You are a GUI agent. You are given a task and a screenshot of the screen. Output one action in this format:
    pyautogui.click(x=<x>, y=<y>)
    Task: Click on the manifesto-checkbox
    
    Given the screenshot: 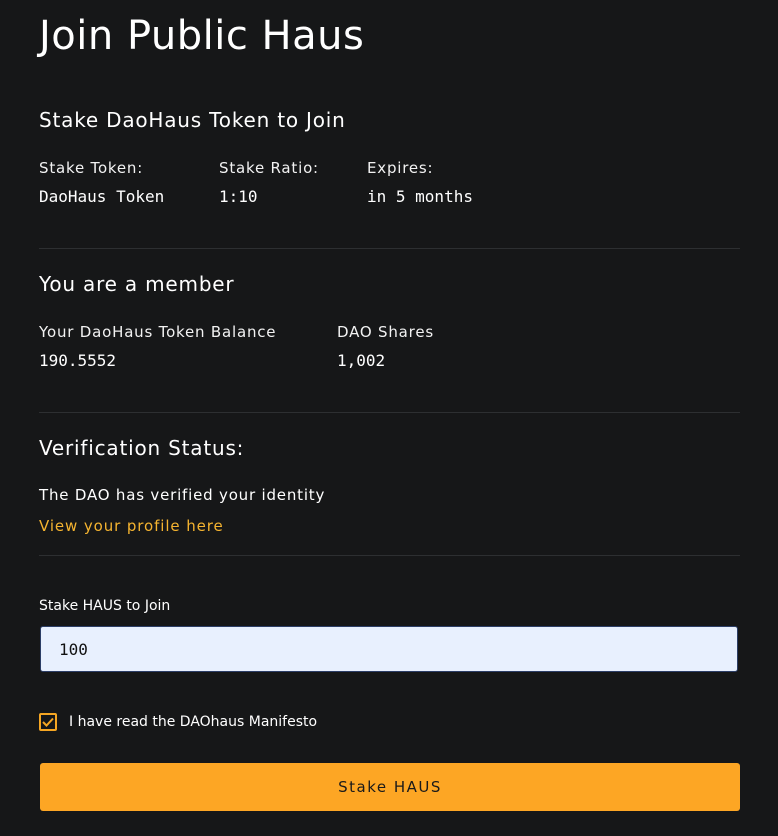 What is the action you would take?
    pyautogui.click(x=48, y=722)
    